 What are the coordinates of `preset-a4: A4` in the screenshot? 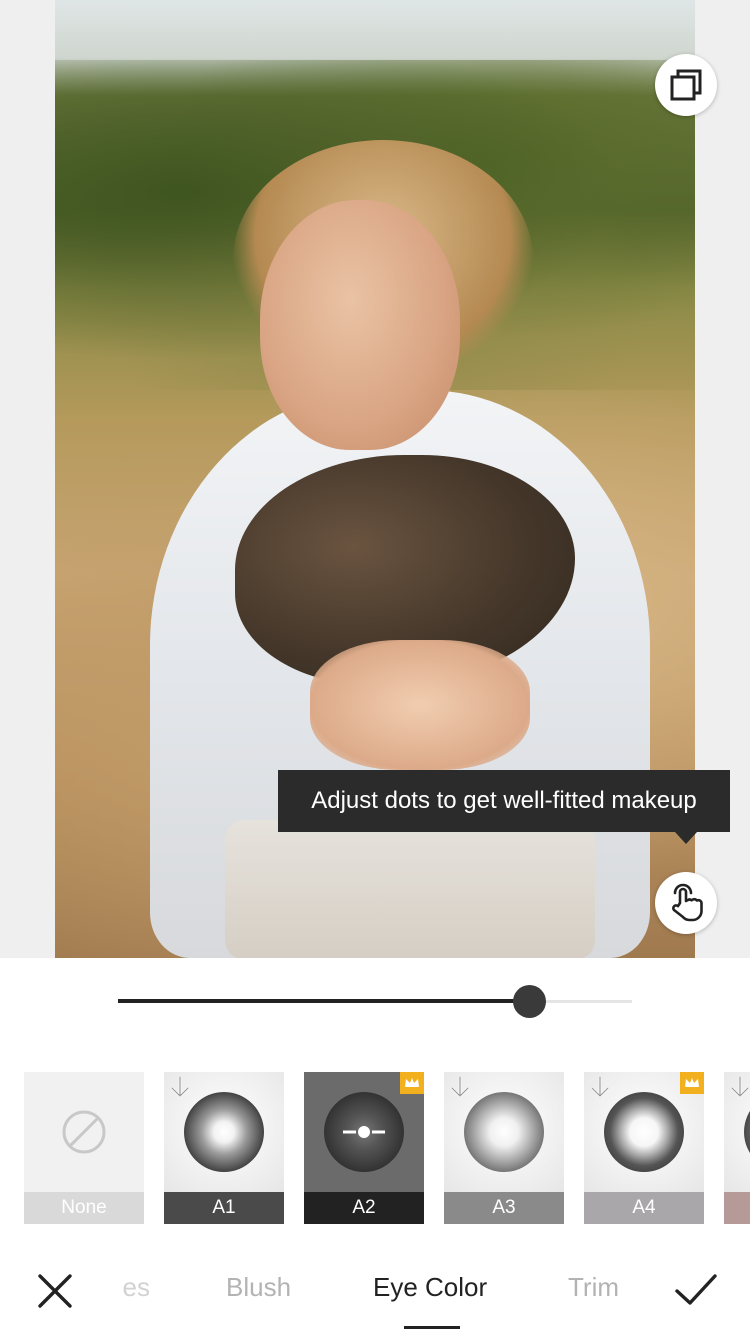 It's located at (644, 1148).